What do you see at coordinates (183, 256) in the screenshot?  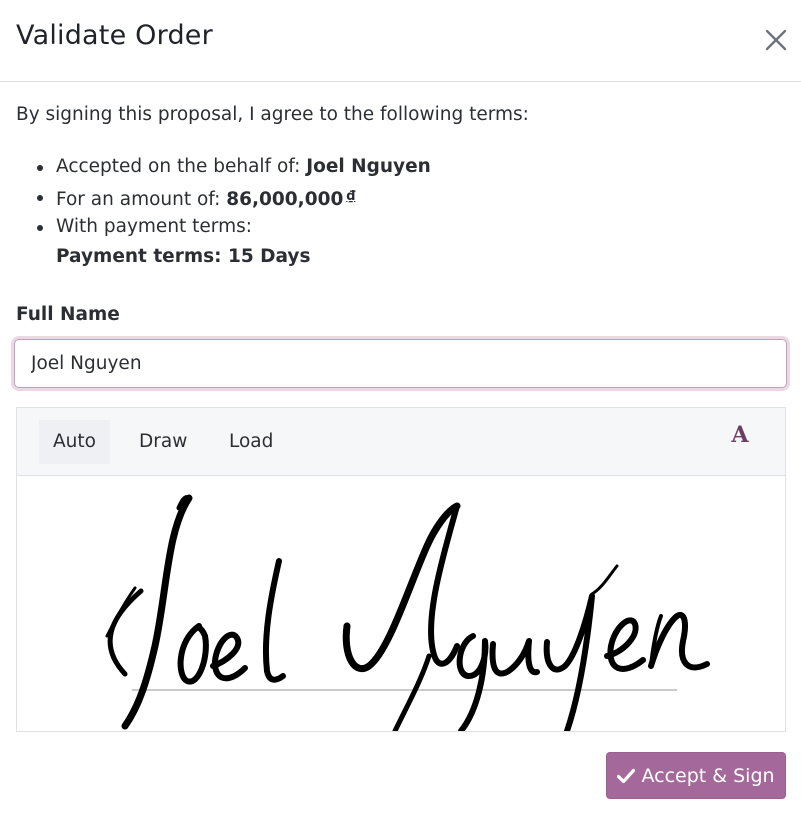 I see `term-payment-value: Payment terms: 15 Days` at bounding box center [183, 256].